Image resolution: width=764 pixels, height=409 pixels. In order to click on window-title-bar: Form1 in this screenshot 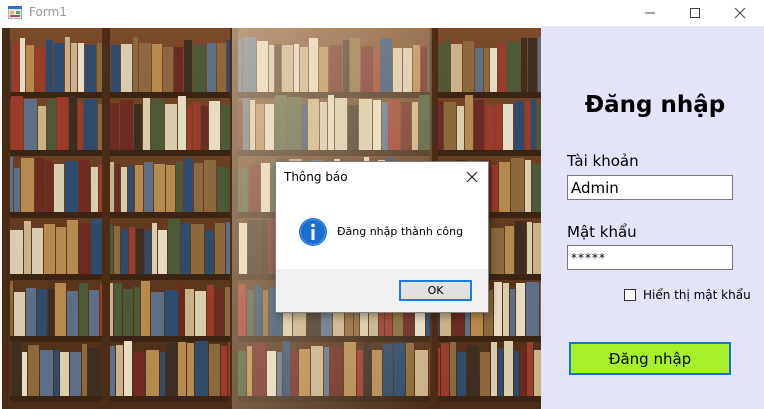, I will do `click(382, 13)`.